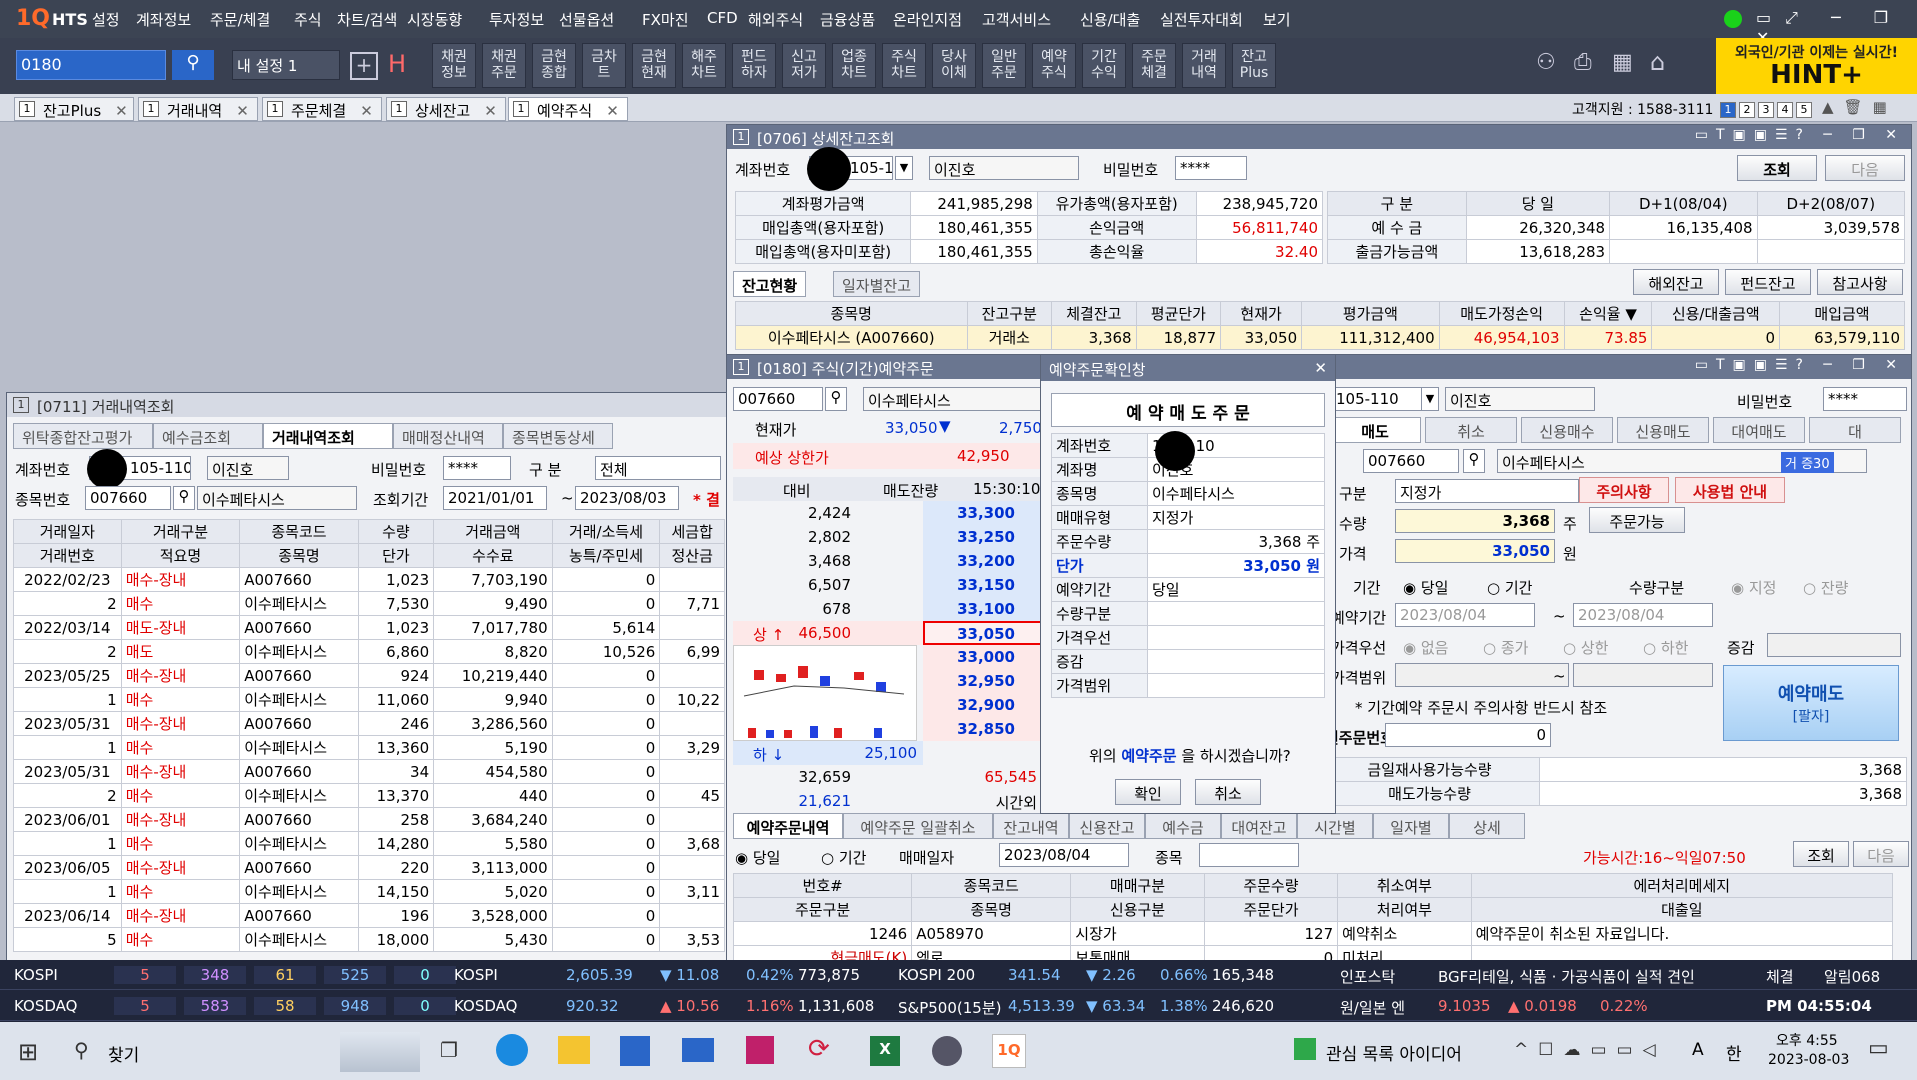  What do you see at coordinates (888, 537) in the screenshot?
I see `ask-row: 2,802 33,250` at bounding box center [888, 537].